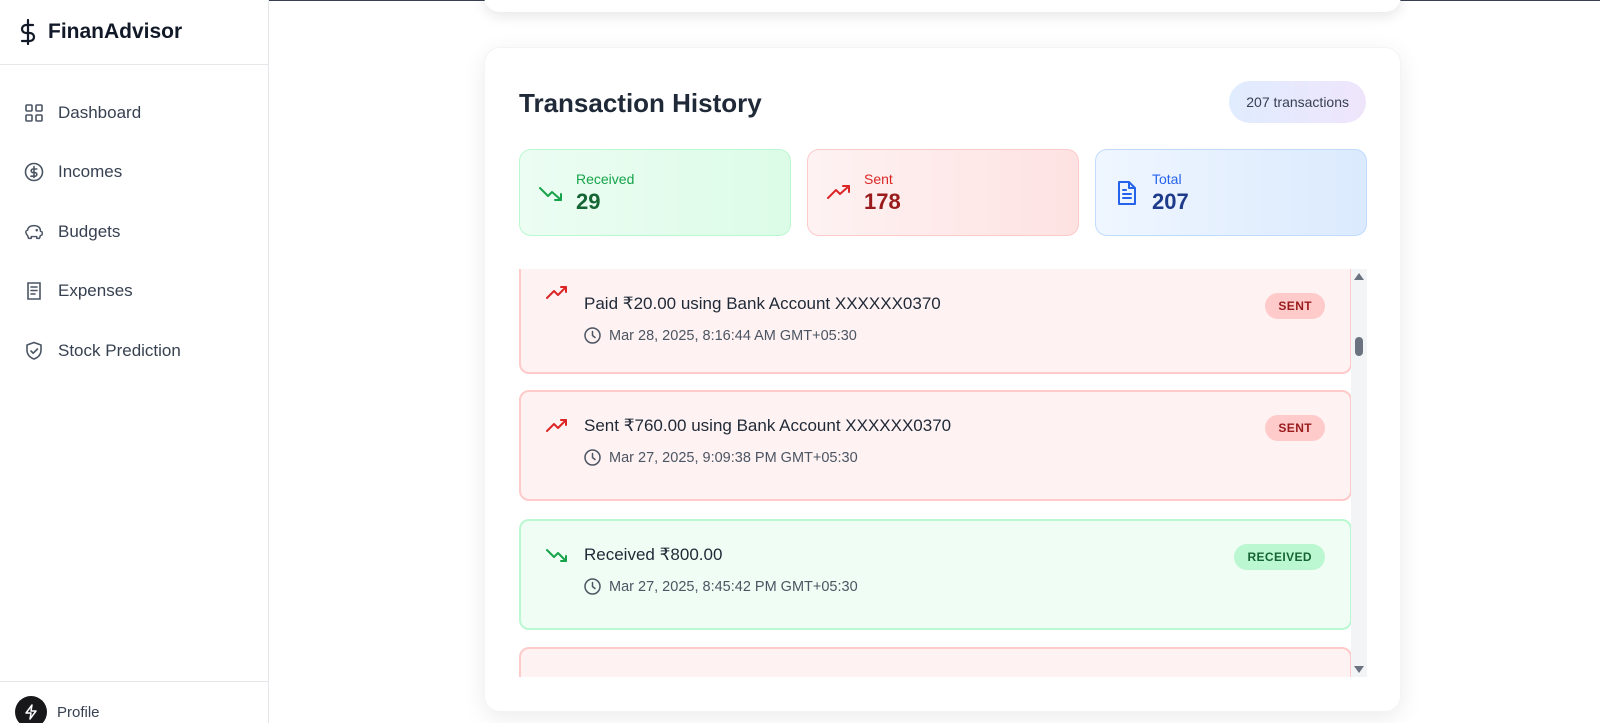  Describe the element at coordinates (655, 192) in the screenshot. I see `received-stat-card: Received 29` at that location.